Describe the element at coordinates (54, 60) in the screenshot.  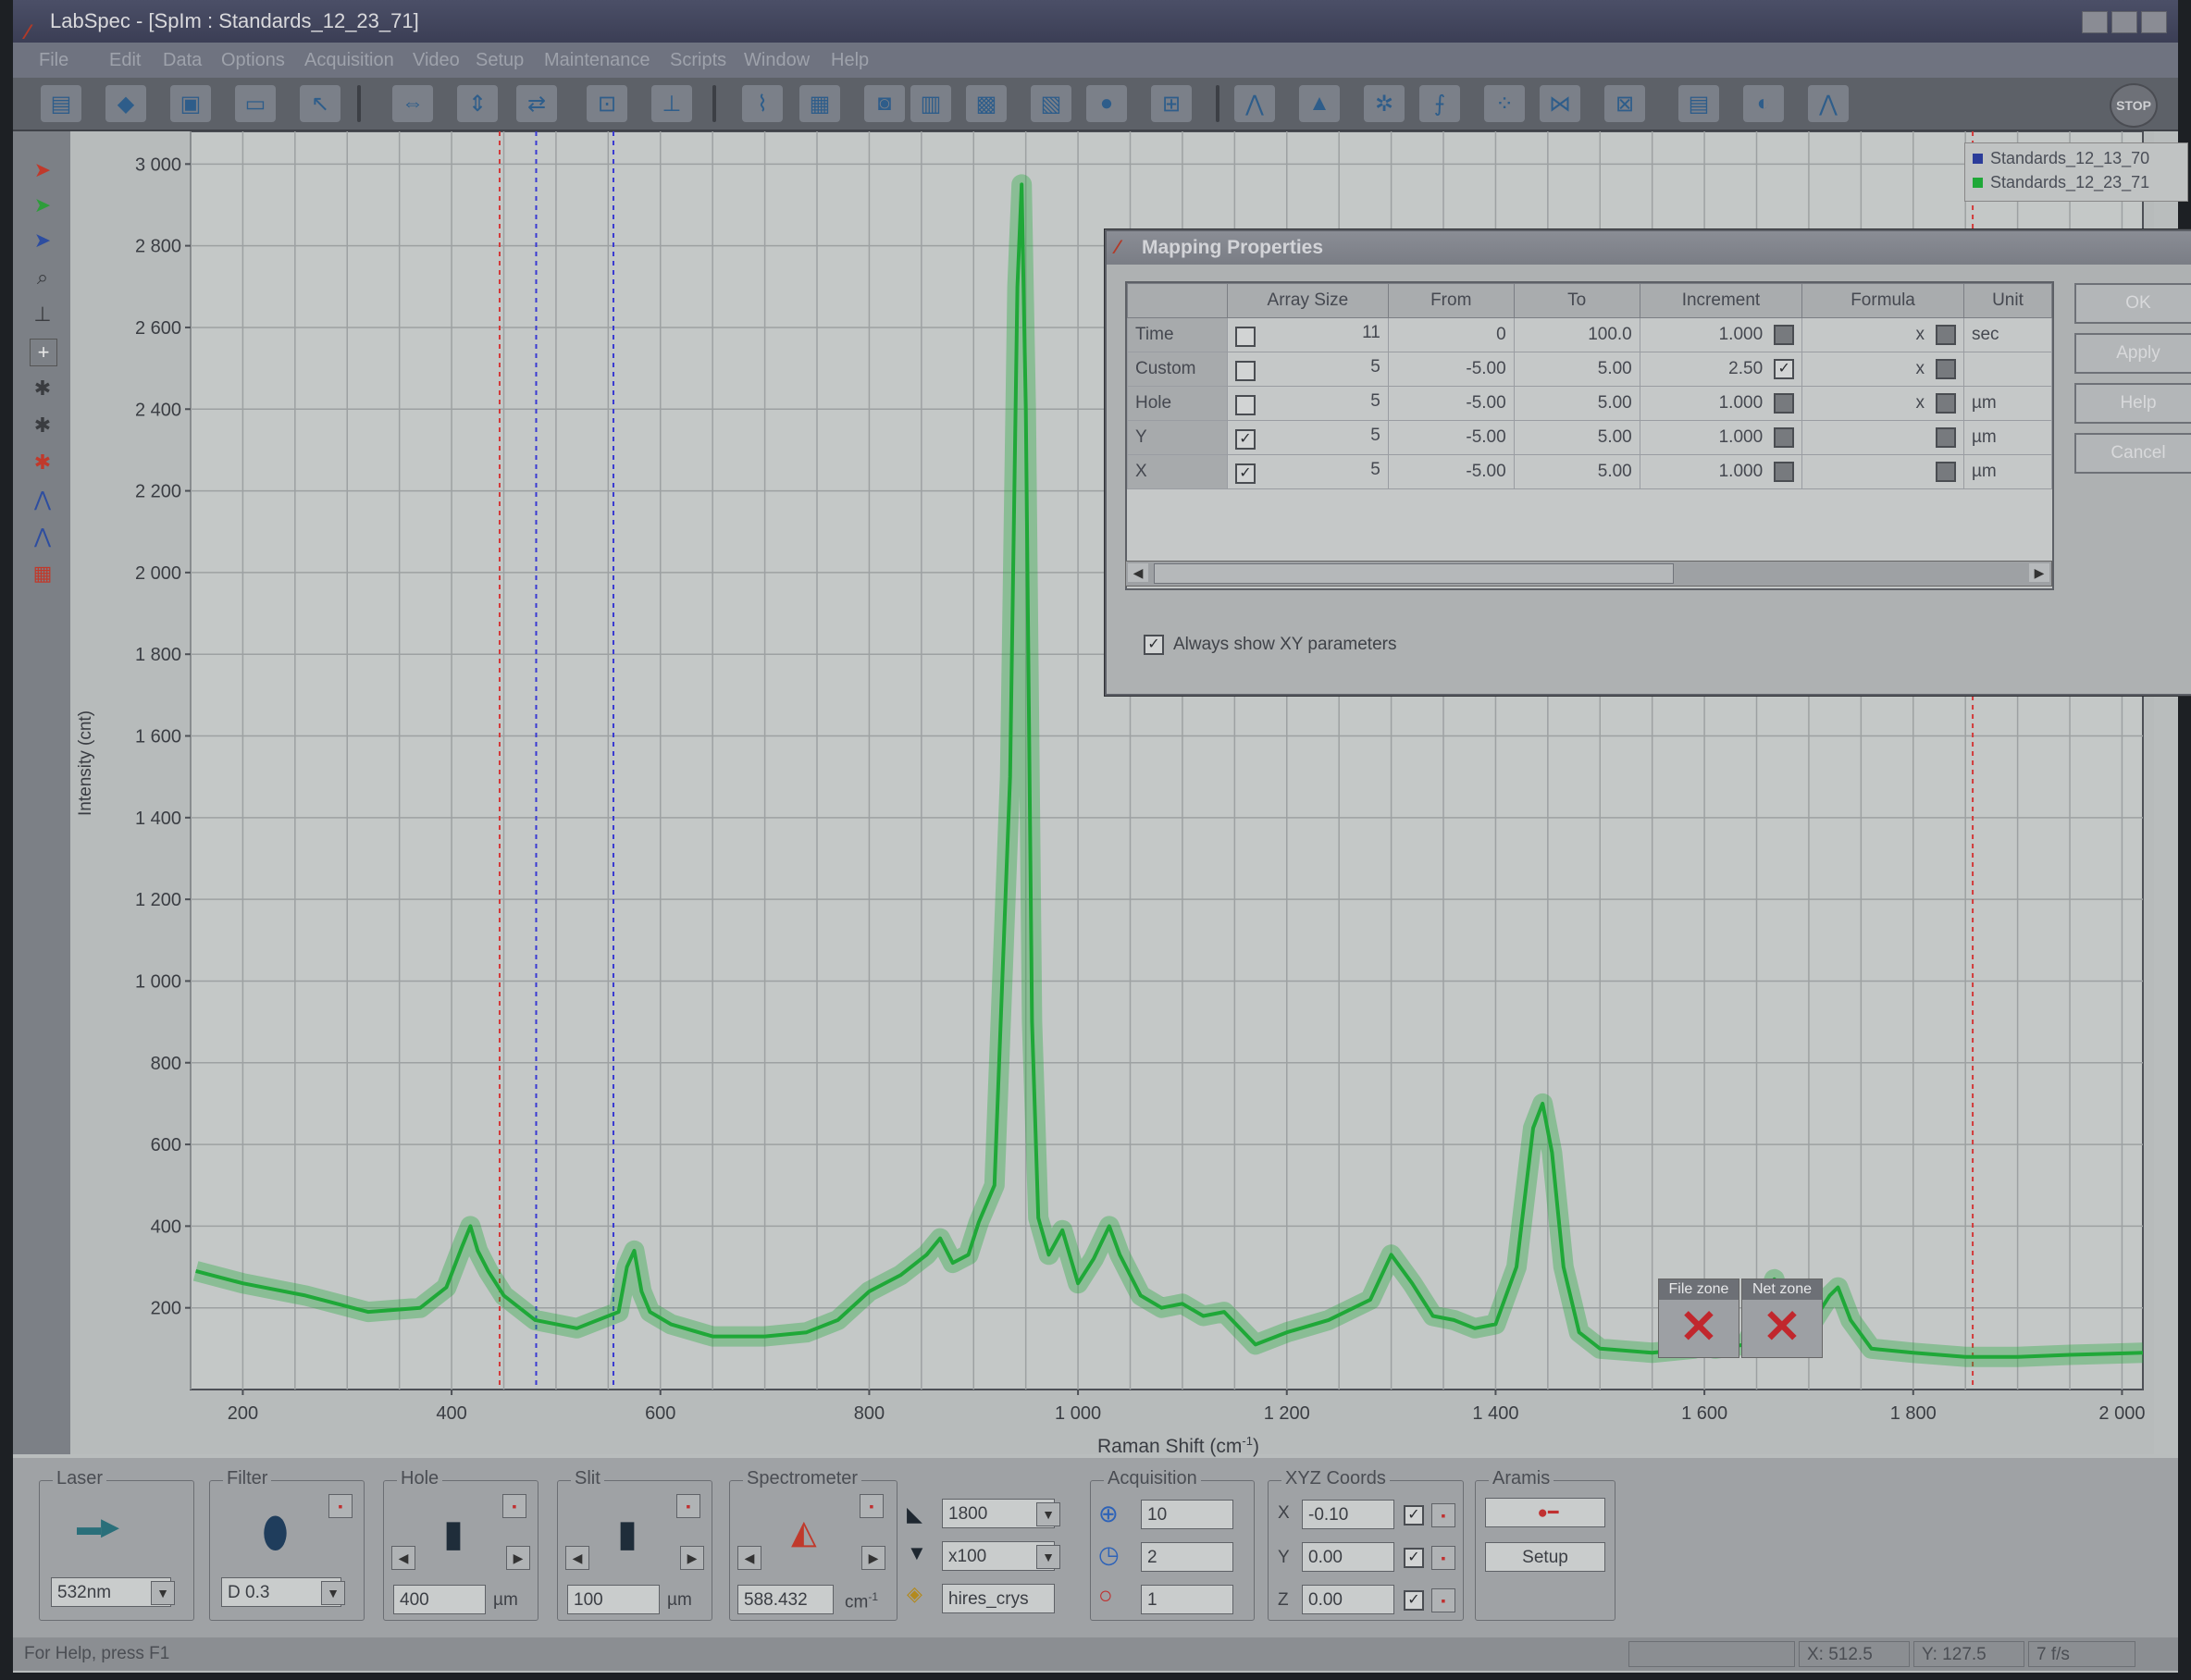
I see `menu-file: File` at that location.